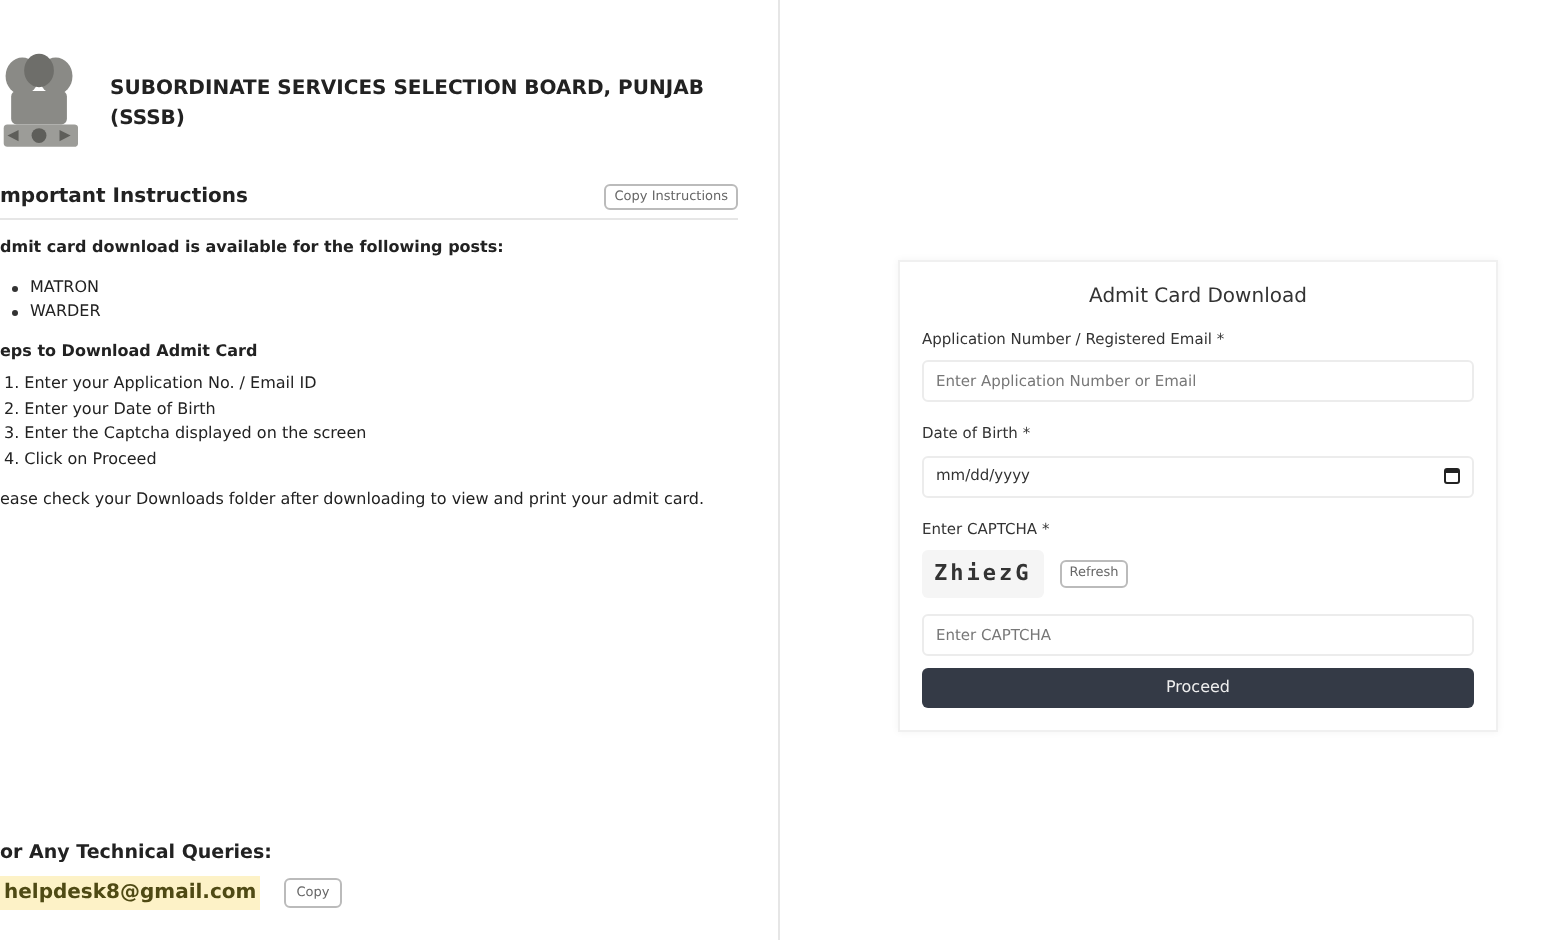 The image size is (1560, 940). I want to click on step-item: 2. Enter your Date of Birth, so click(110, 409).